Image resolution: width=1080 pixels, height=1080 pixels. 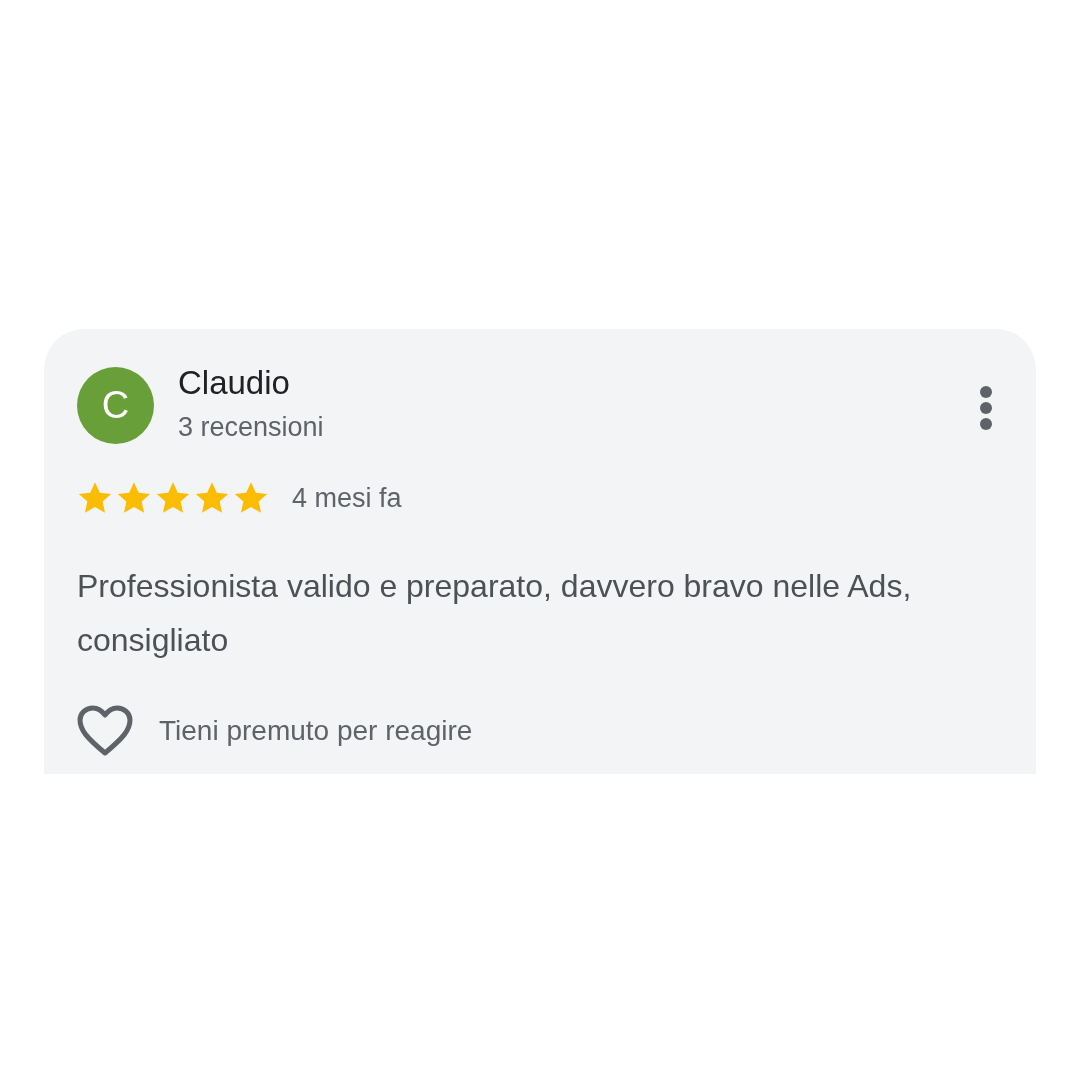 I want to click on like-button, so click(x=105, y=730).